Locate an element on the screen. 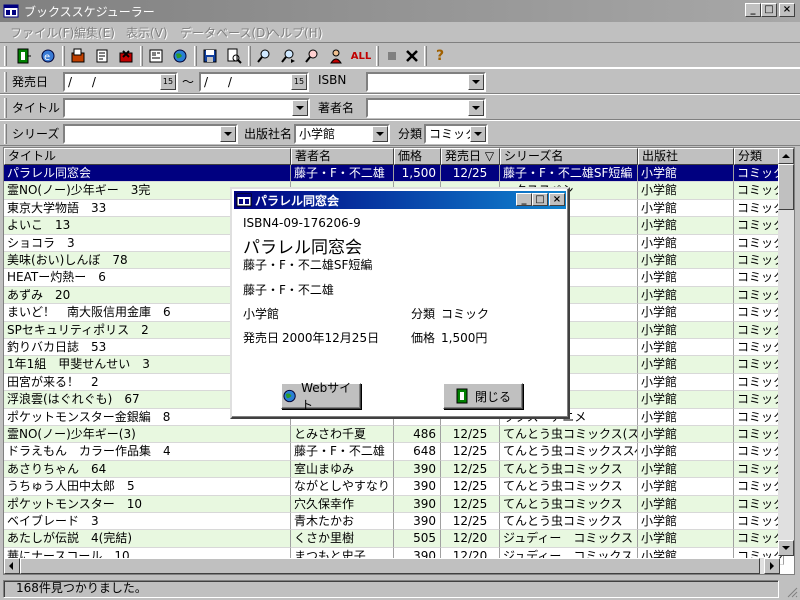  dialog-minimize-button: _ is located at coordinates (524, 199).